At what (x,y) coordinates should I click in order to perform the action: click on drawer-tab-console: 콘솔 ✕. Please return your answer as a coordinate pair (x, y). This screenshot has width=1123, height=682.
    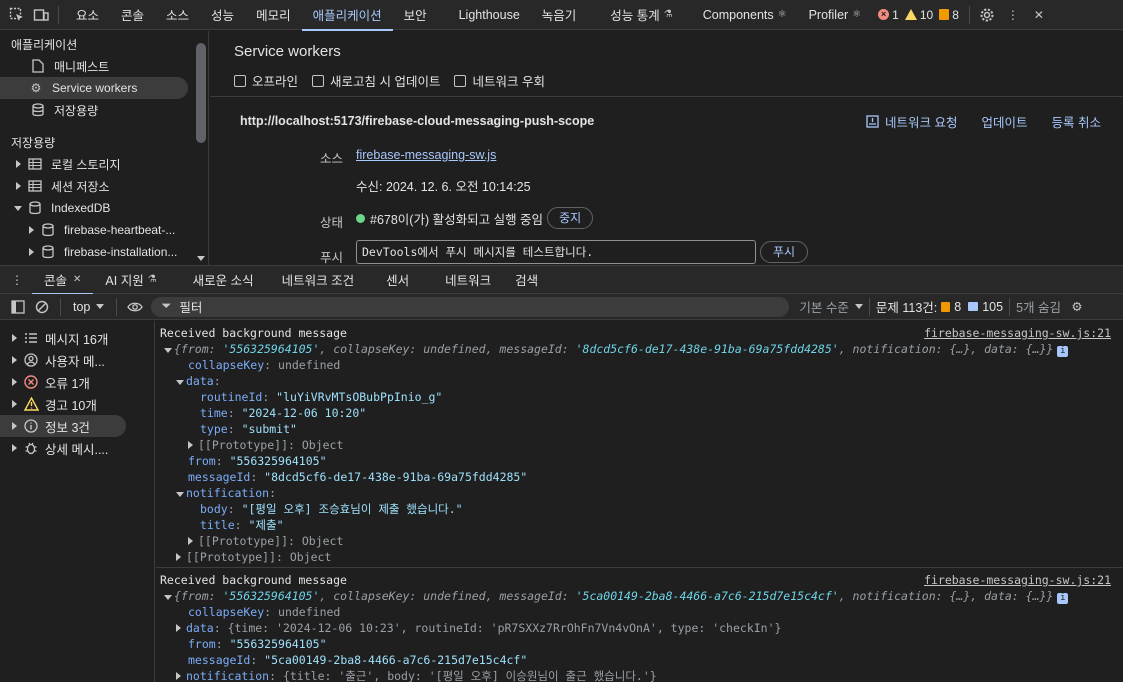
    Looking at the image, I should click on (63, 280).